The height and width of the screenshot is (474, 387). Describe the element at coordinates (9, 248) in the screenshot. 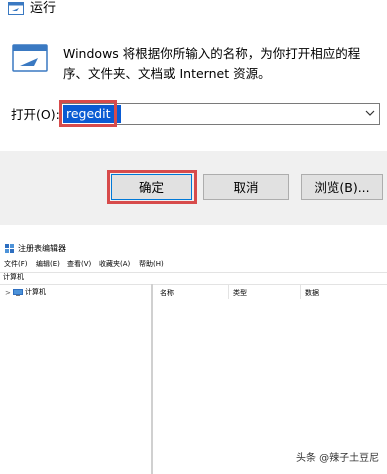

I see `registry-editor-icon` at that location.